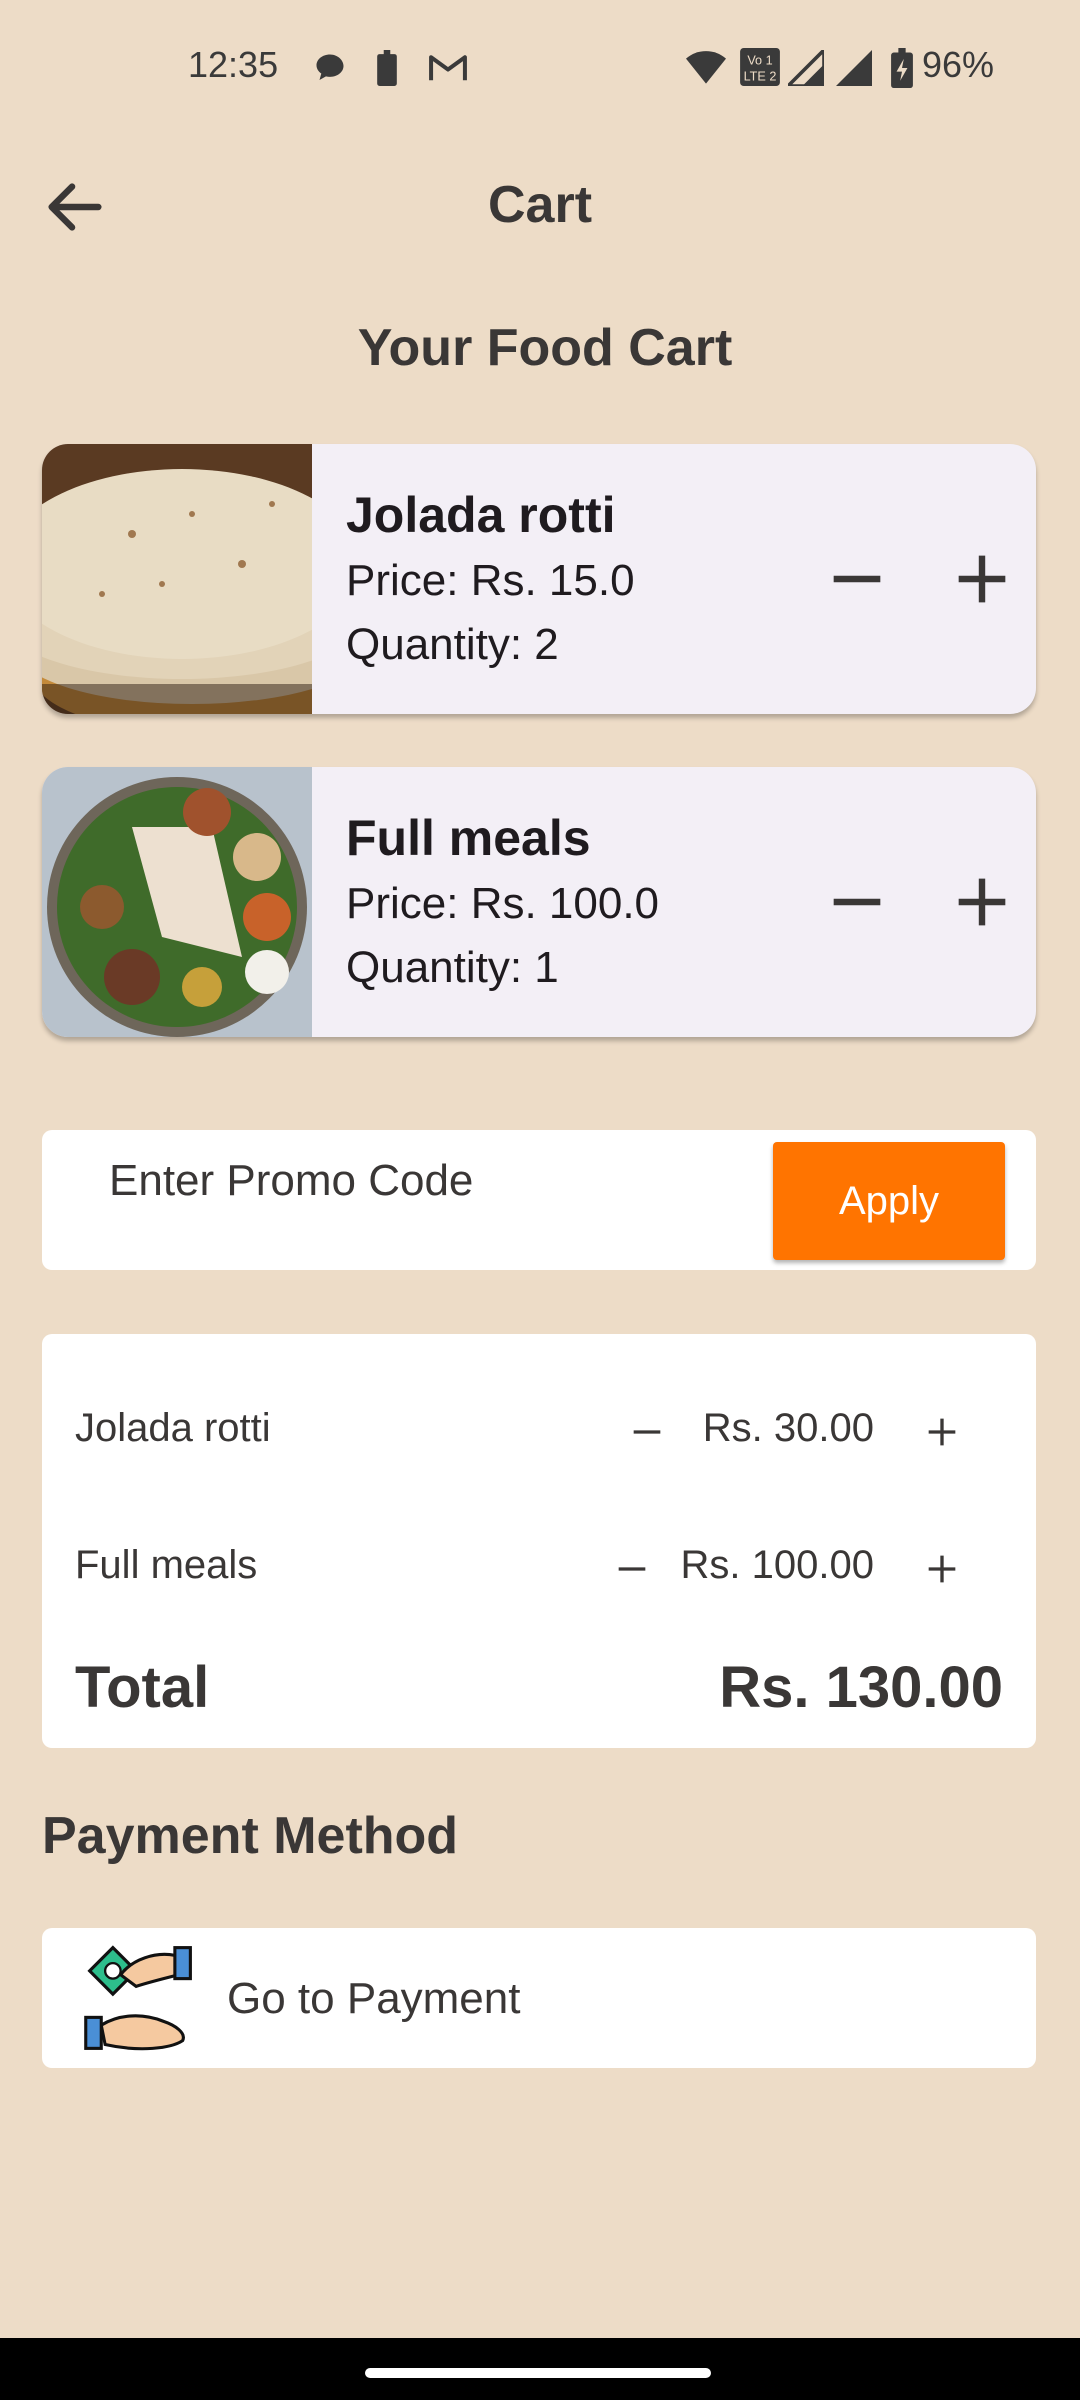 Image resolution: width=1080 pixels, height=2400 pixels. I want to click on item-quantity: Quantity: 1, so click(452, 967).